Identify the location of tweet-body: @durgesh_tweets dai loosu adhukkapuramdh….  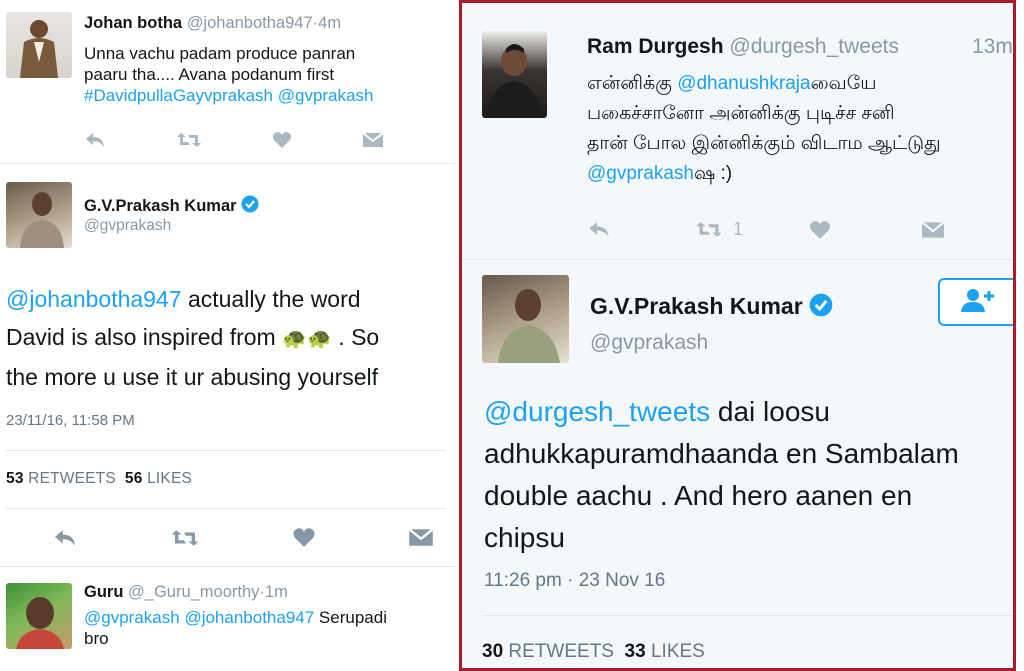
(748, 475).